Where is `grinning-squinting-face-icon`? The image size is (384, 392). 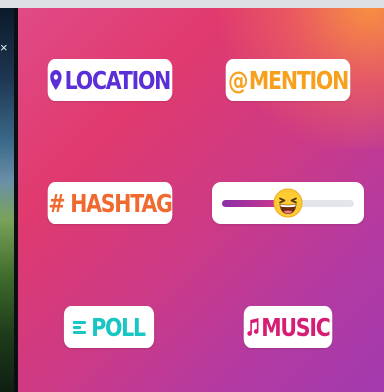
grinning-squinting-face-icon is located at coordinates (288, 203).